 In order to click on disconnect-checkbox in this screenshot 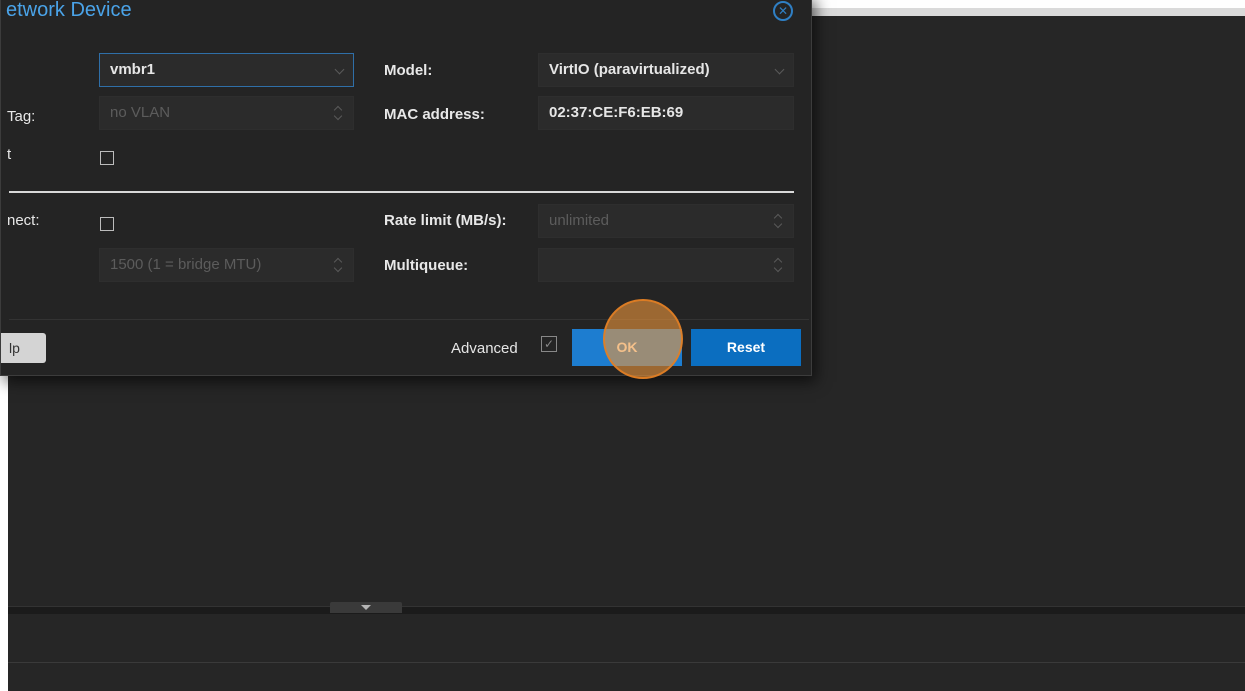, I will do `click(107, 224)`.